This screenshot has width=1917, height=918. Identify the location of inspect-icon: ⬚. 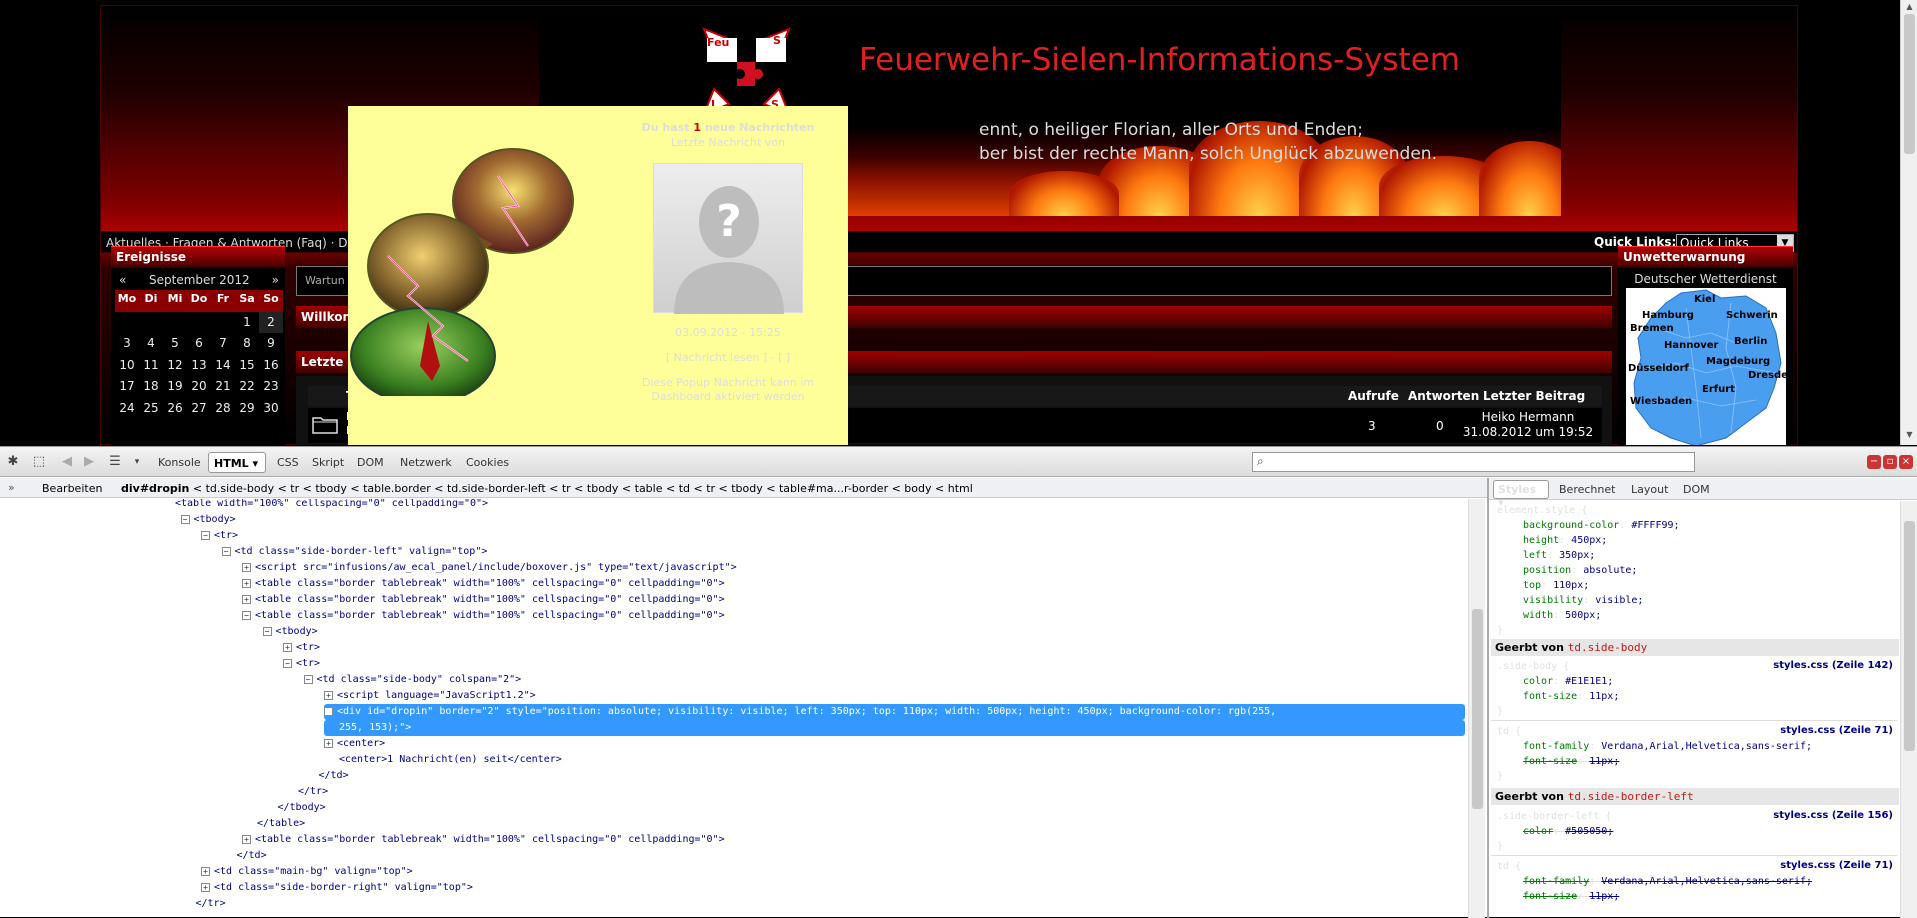
(39, 462).